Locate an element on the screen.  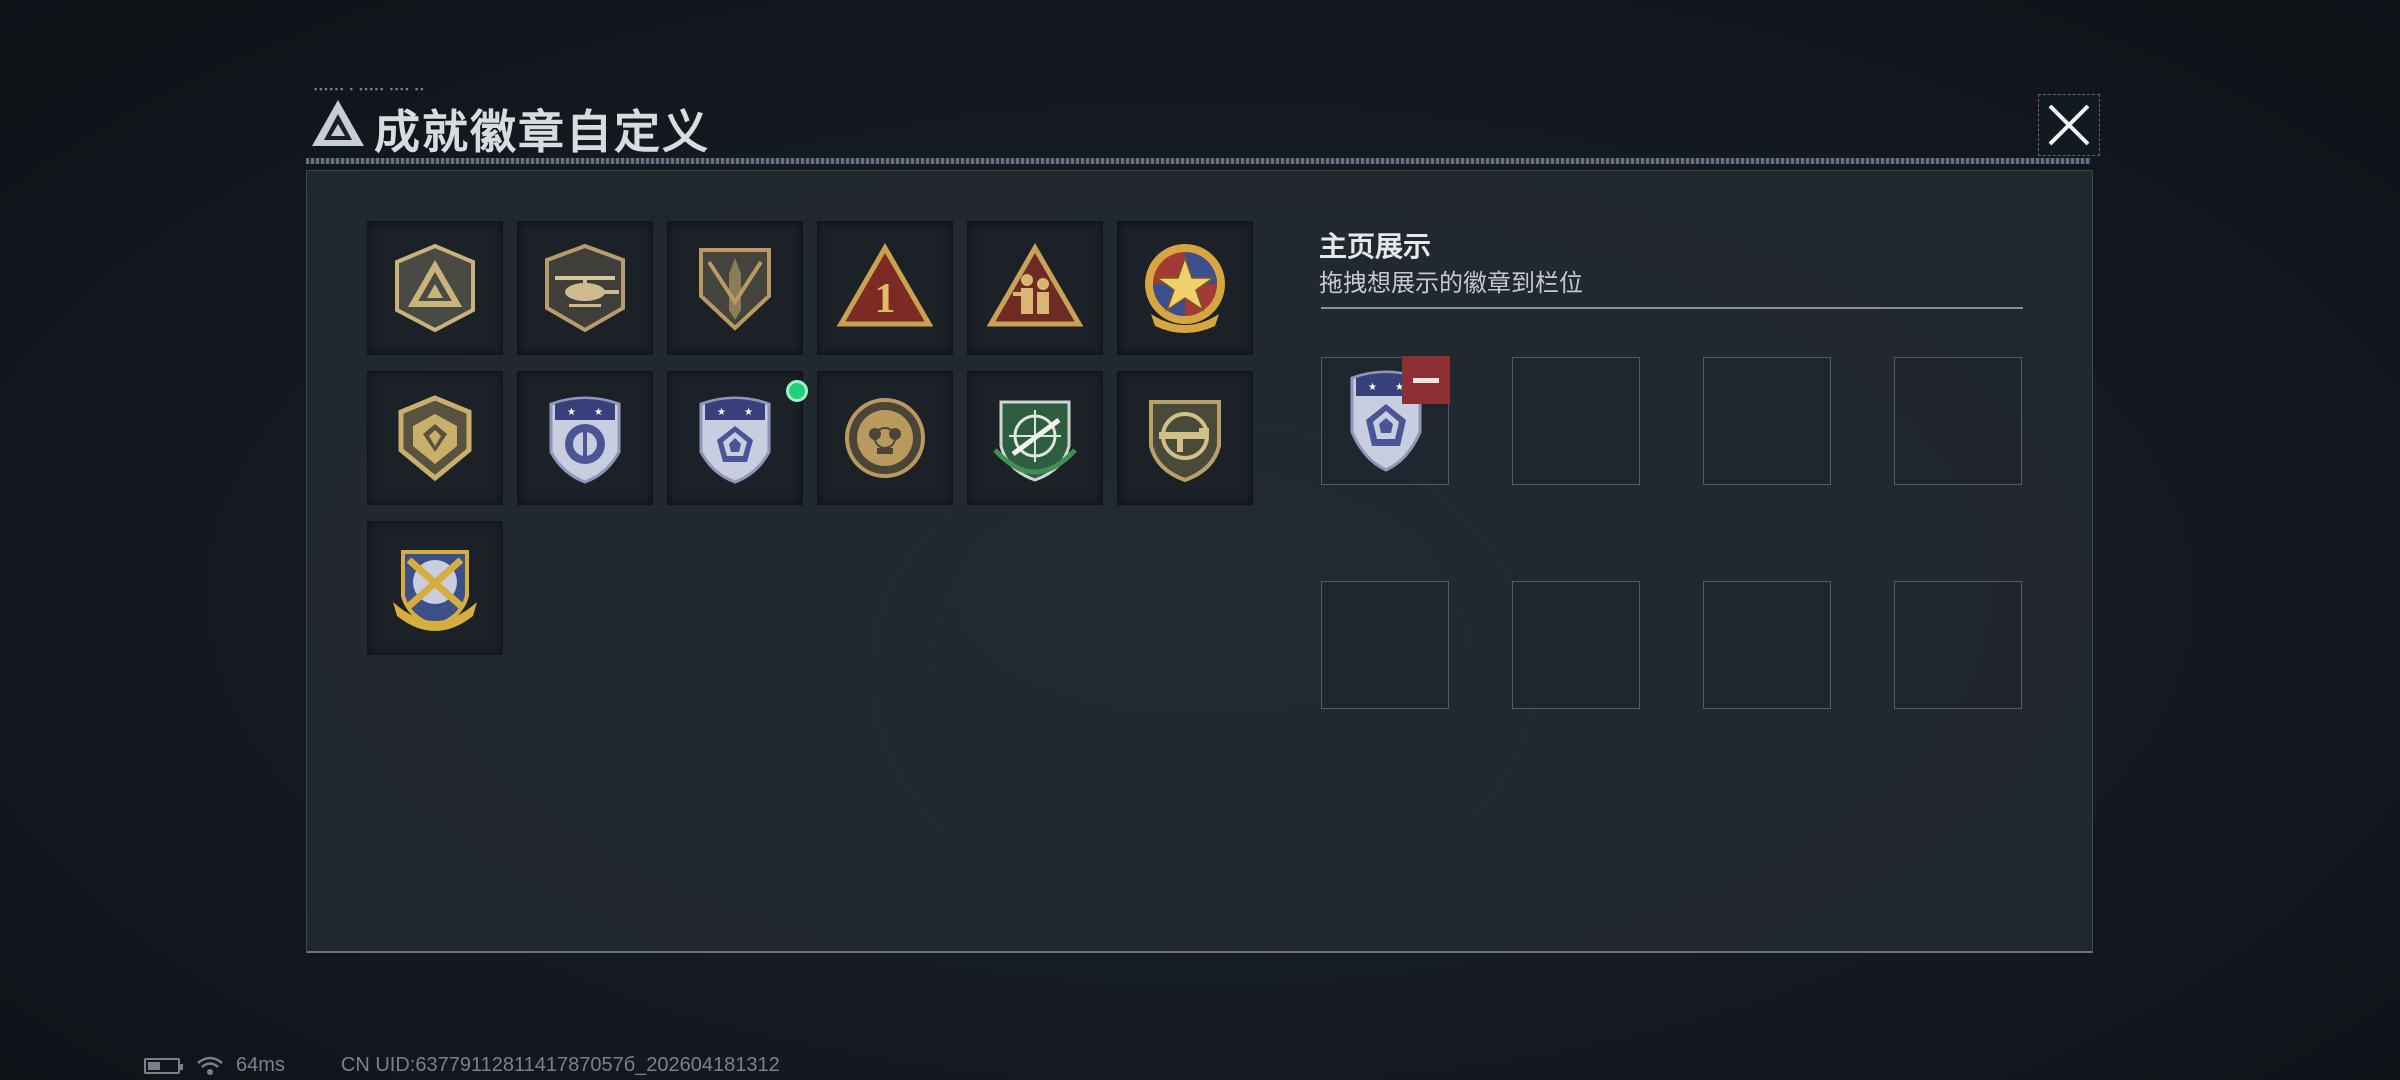
dialog-header: ▪▪▪▪▪▪ ▪ ▪▪▪▪▪ ▪▪▪▪ ▪▪ 成就徽章自定义 is located at coordinates (1203, 126).